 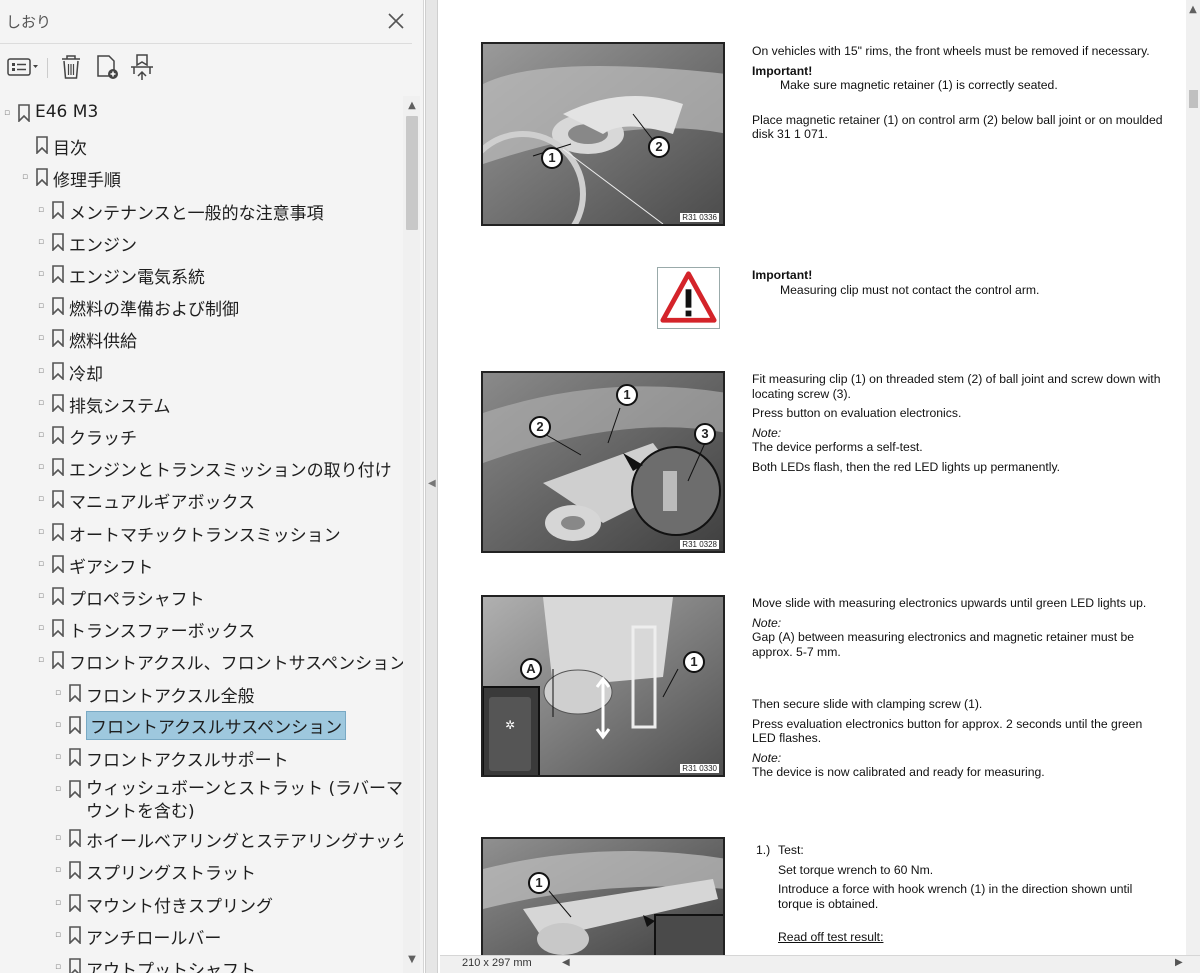 I want to click on document-scroll-thumb, so click(x=1193, y=99).